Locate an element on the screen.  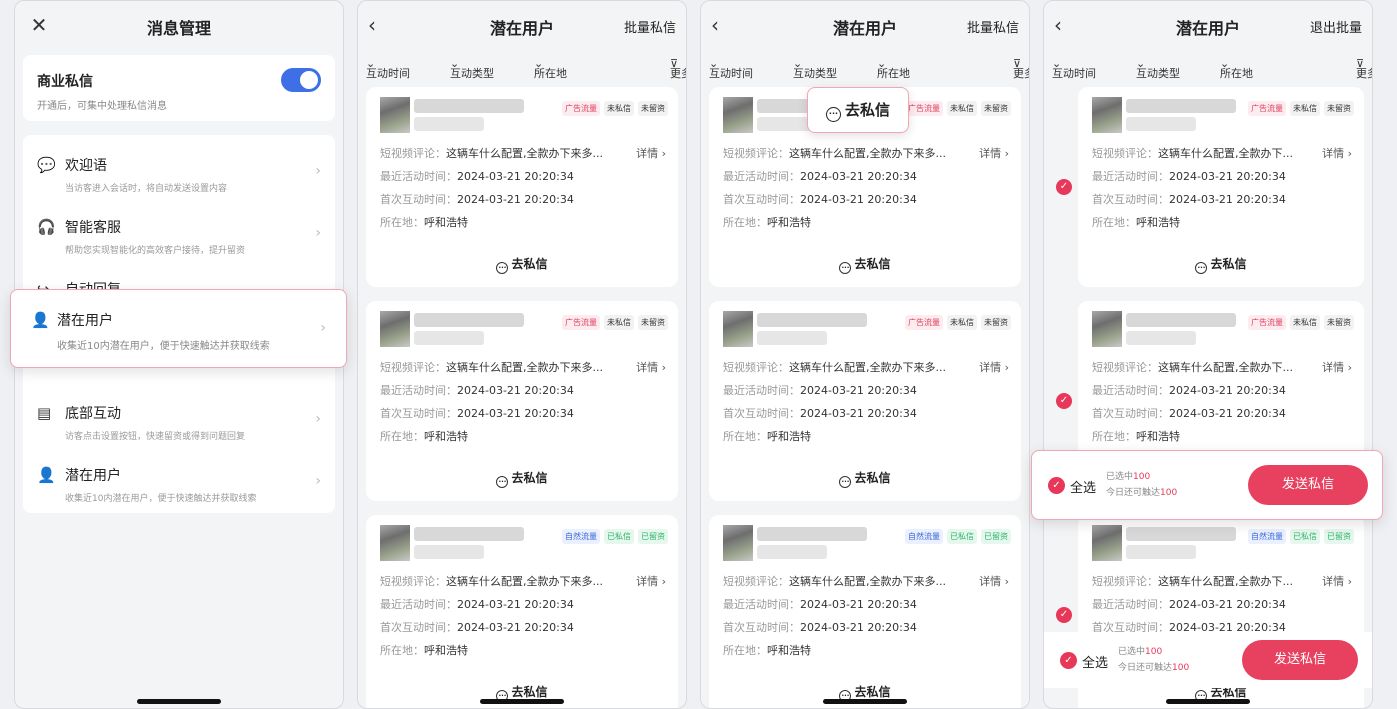
user-name-blurred is located at coordinates (1181, 106).